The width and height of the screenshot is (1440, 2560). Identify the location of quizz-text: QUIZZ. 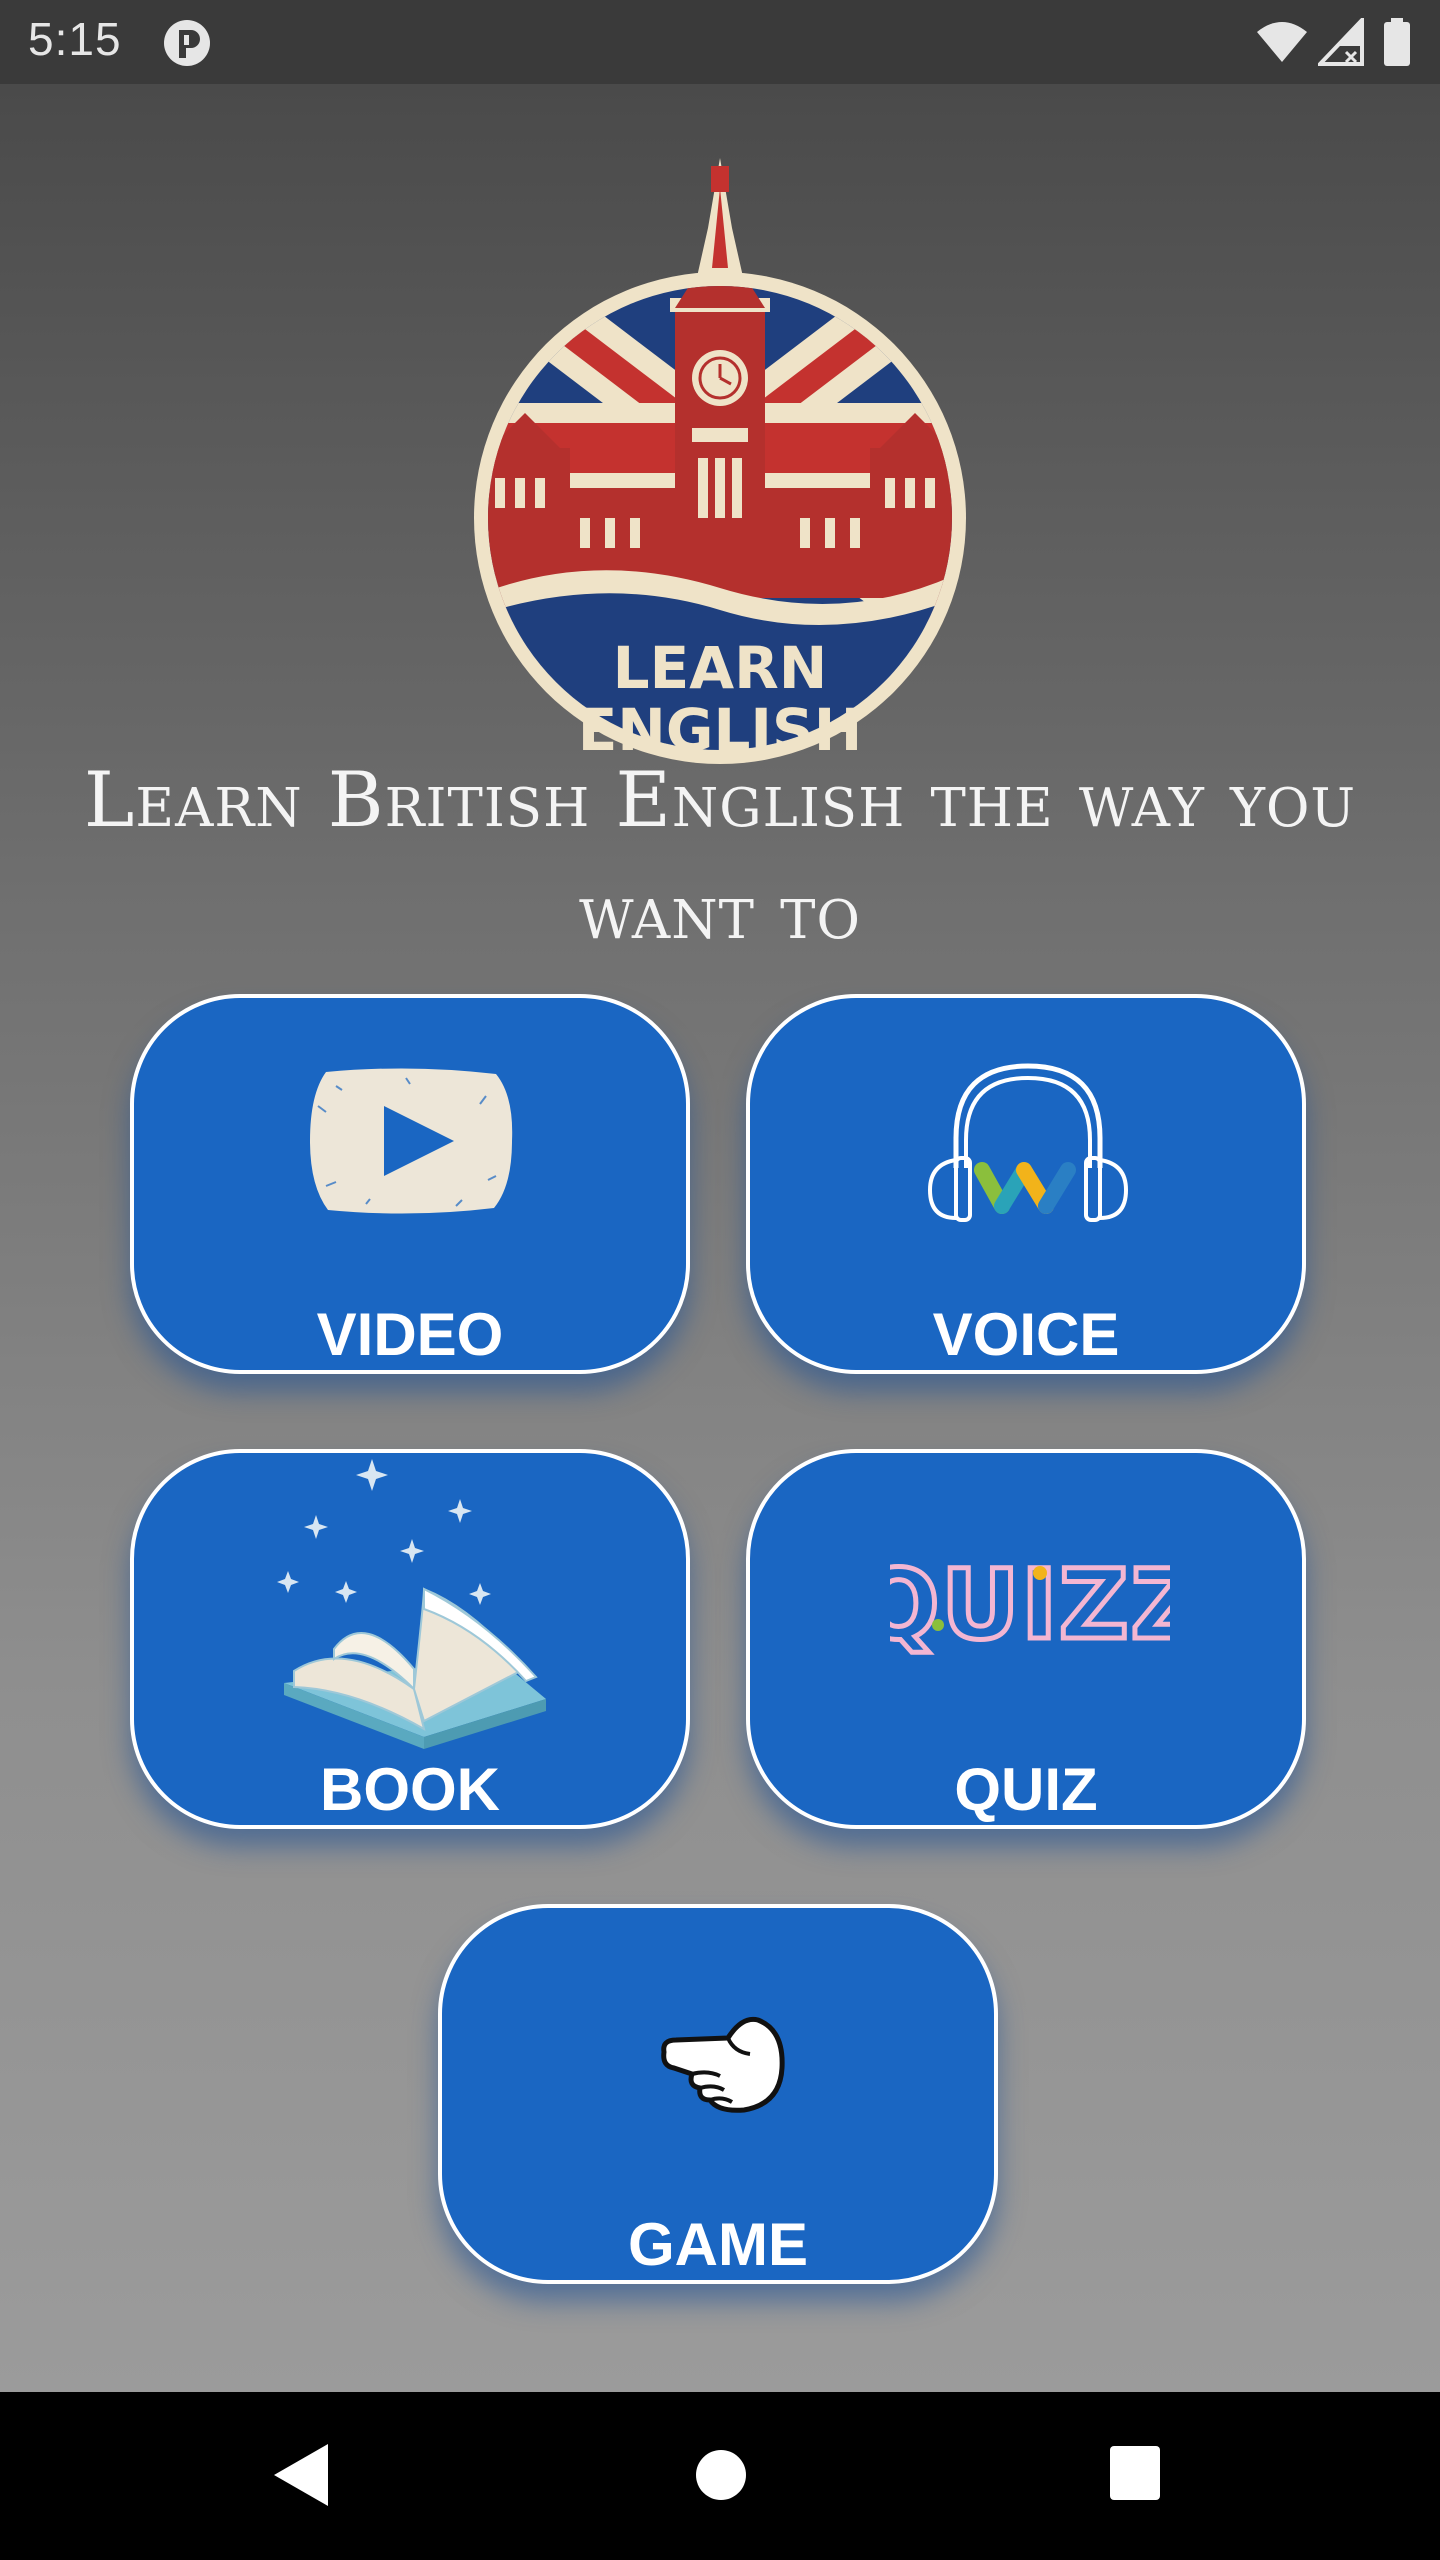
(1030, 1605).